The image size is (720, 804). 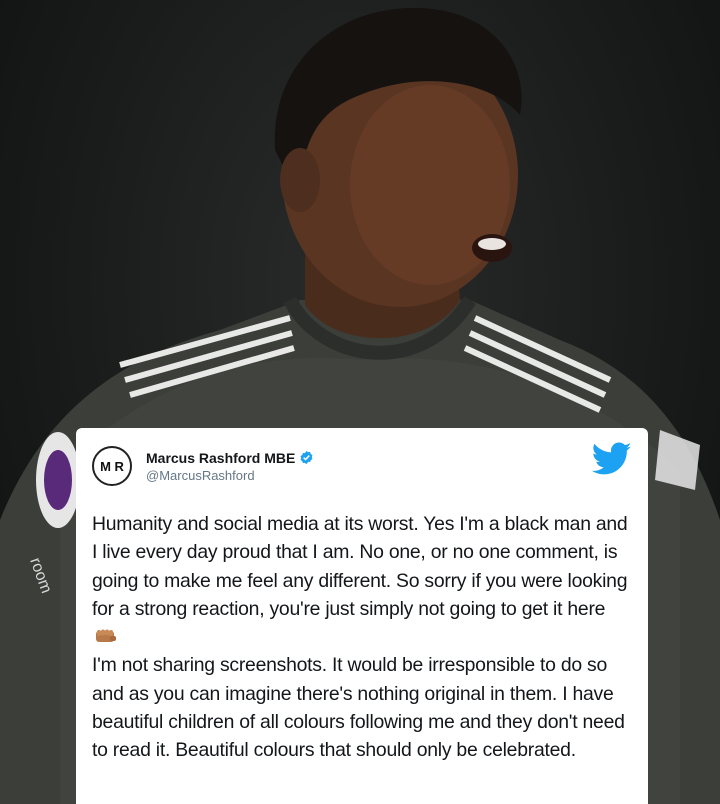 I want to click on tweet-header: M R Marcus Rashford MBE @MarcusRashford, so click(x=361, y=466).